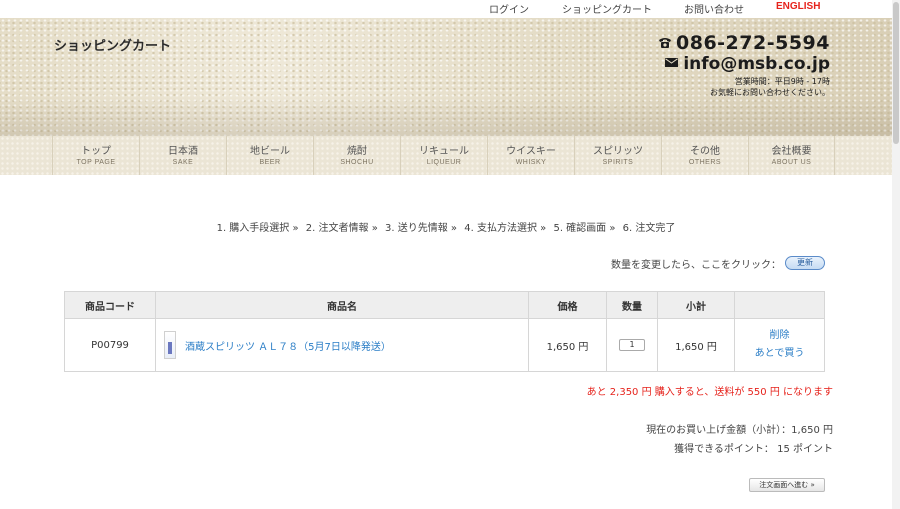  I want to click on header-actions, so click(779, 305).